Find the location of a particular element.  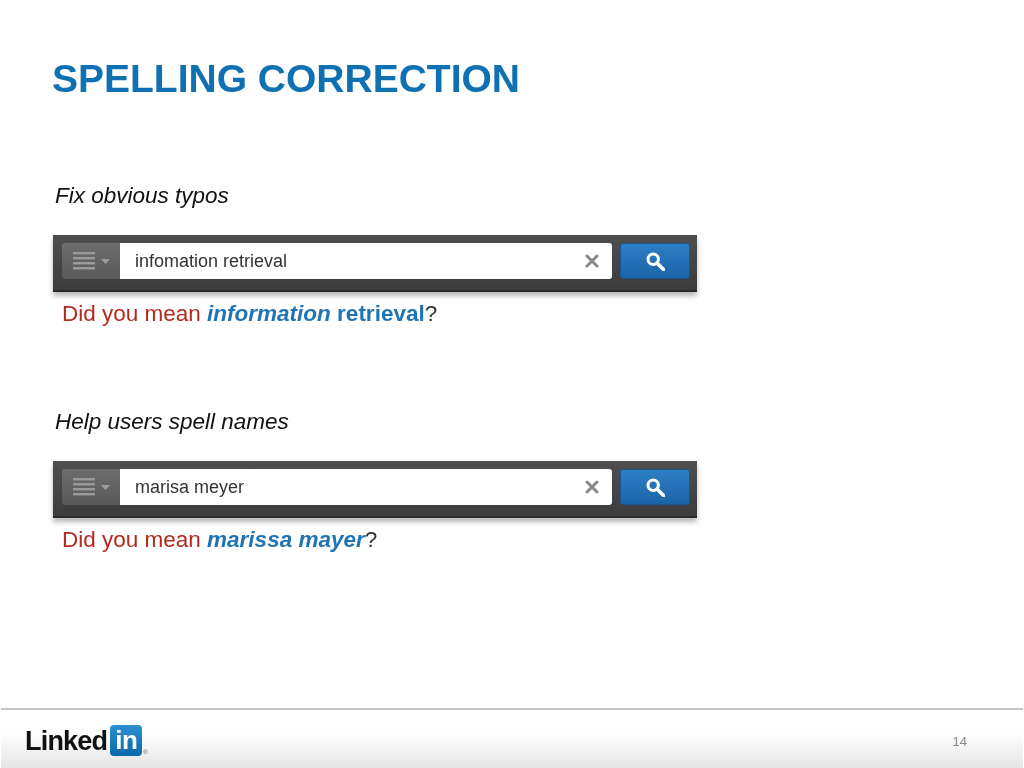

logo-text: Linked is located at coordinates (66, 740).